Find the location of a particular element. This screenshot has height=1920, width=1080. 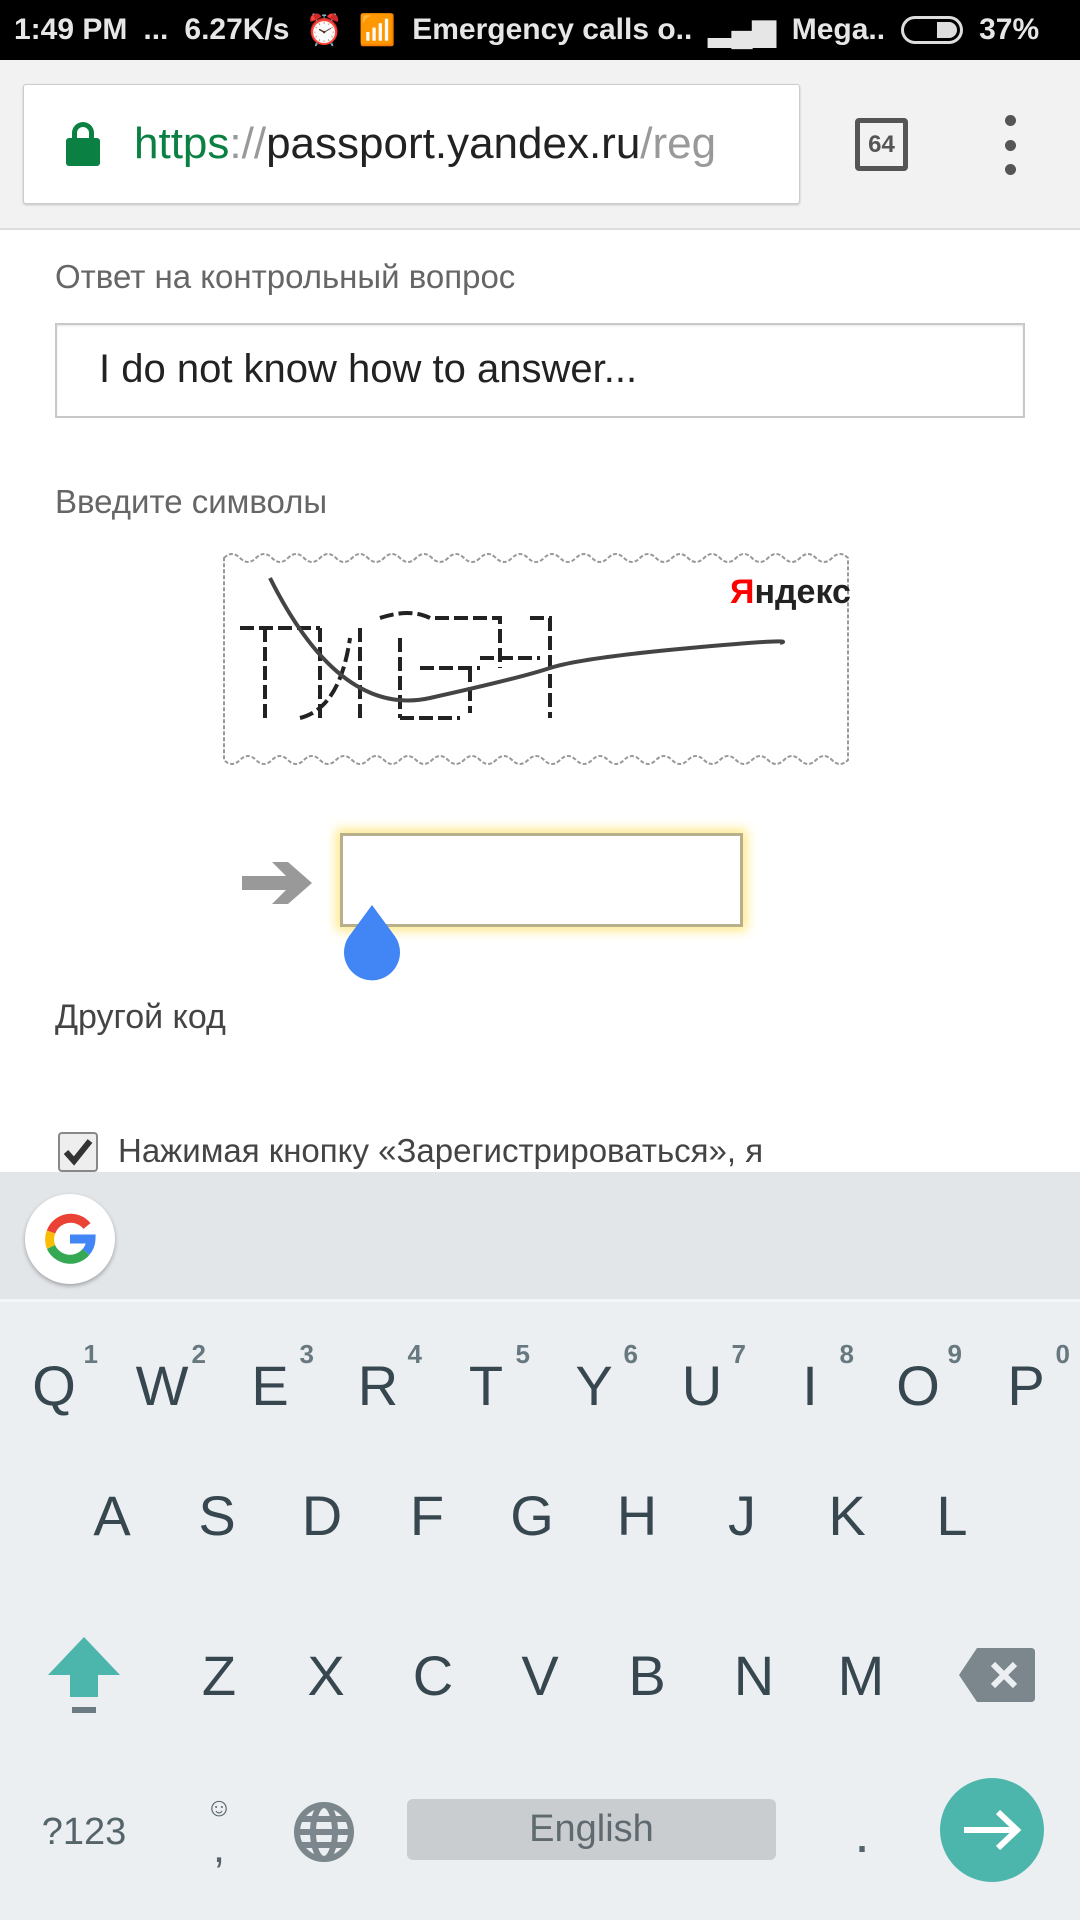

key-hint: 6 is located at coordinates (630, 1354).